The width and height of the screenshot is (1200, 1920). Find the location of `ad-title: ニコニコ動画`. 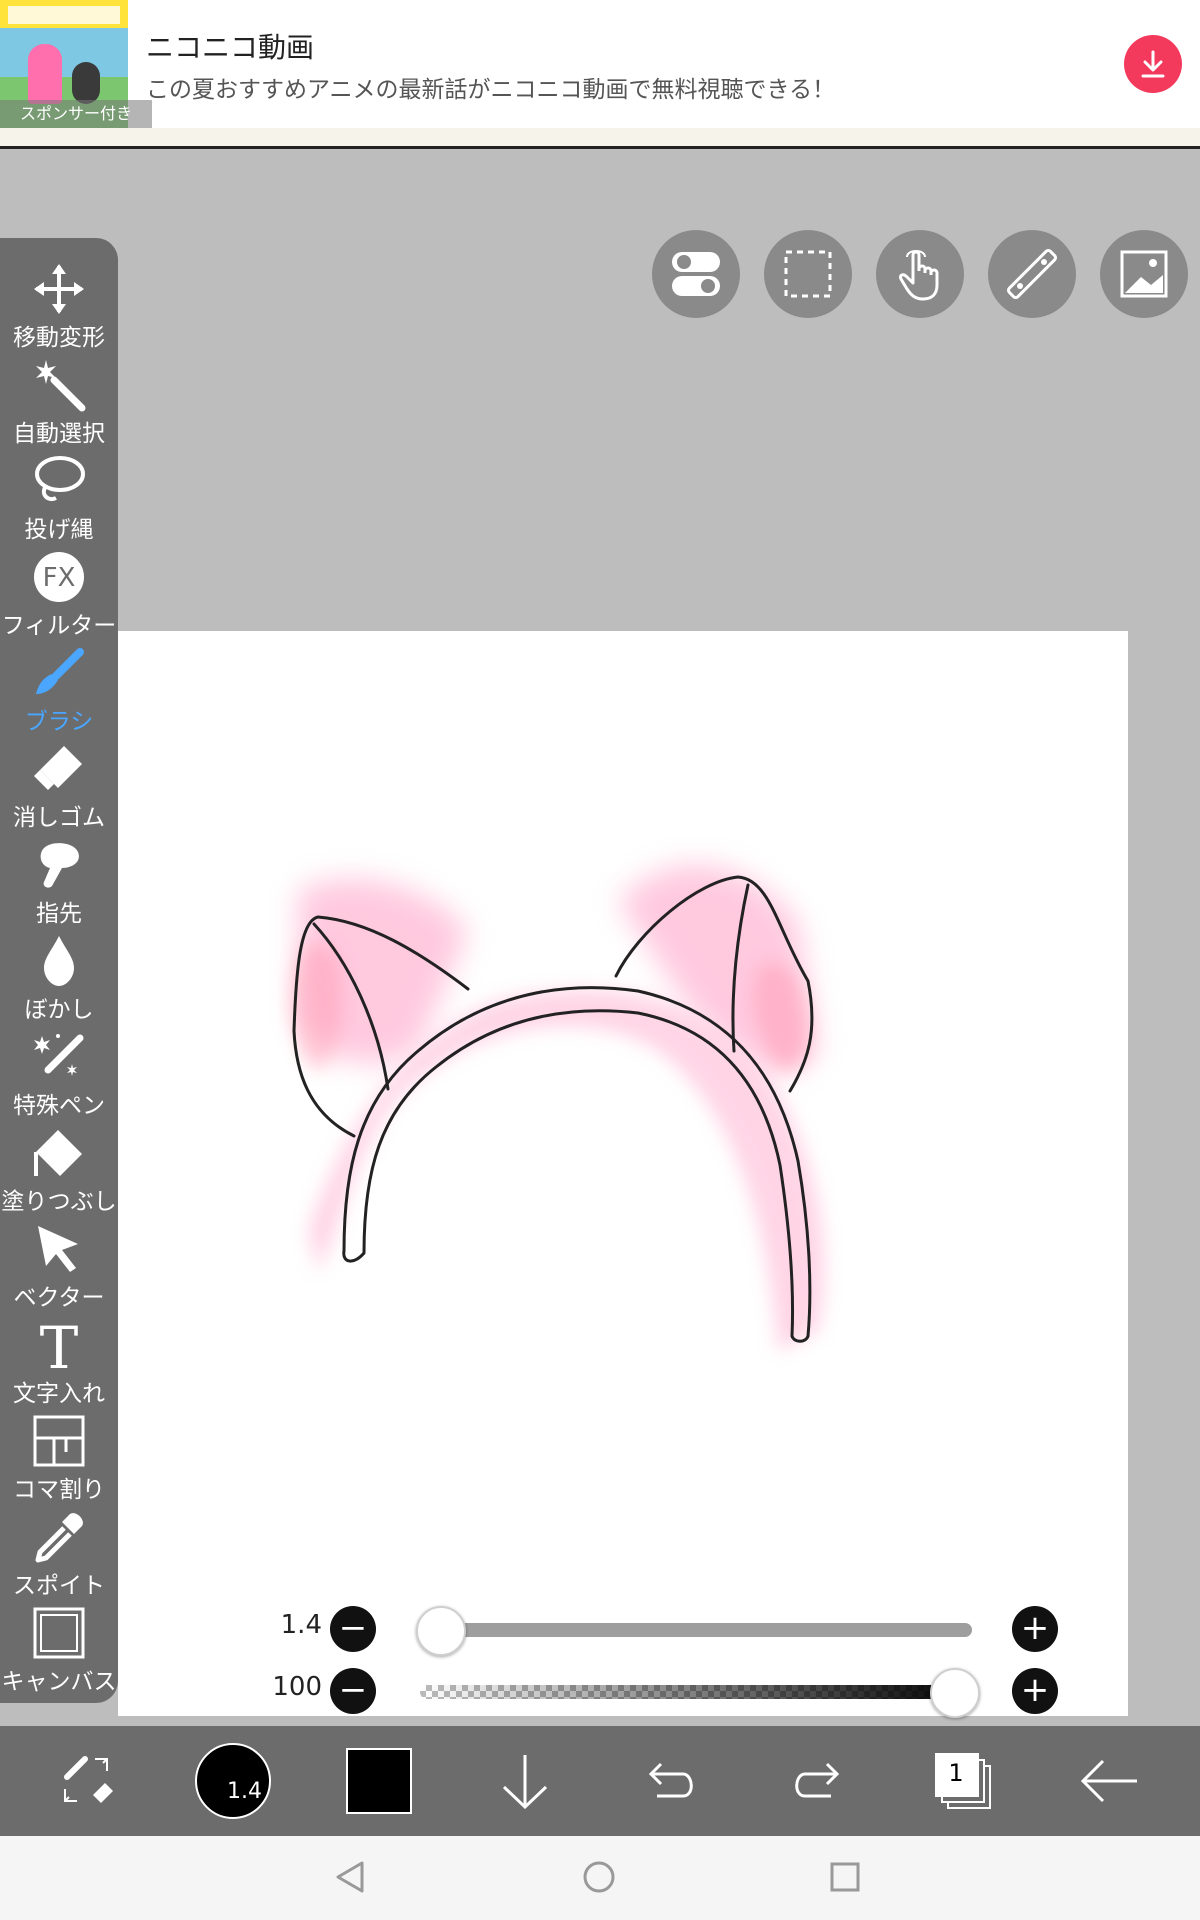

ad-title: ニコニコ動画 is located at coordinates (230, 46).